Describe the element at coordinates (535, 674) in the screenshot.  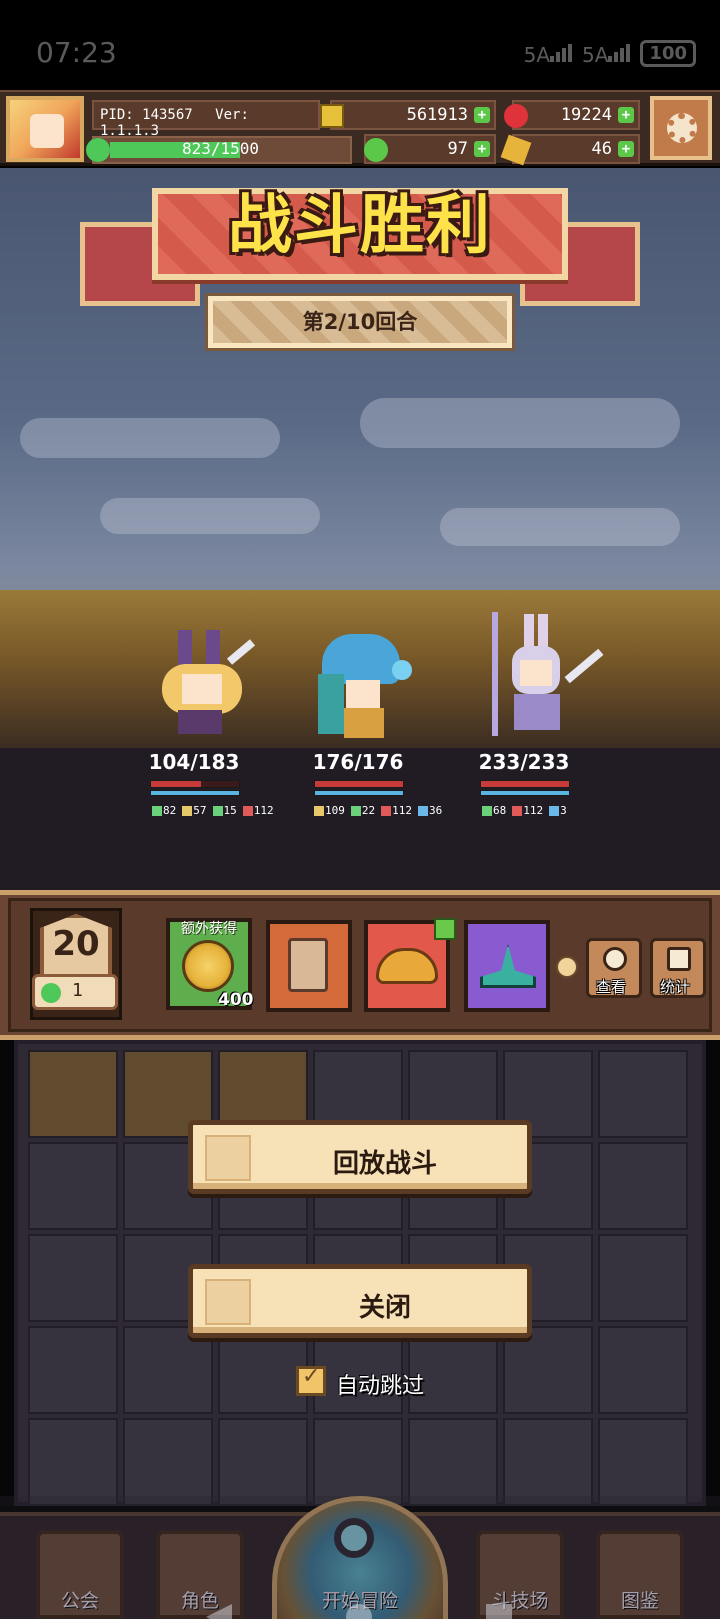
I see `hero-rabbit-knight` at that location.